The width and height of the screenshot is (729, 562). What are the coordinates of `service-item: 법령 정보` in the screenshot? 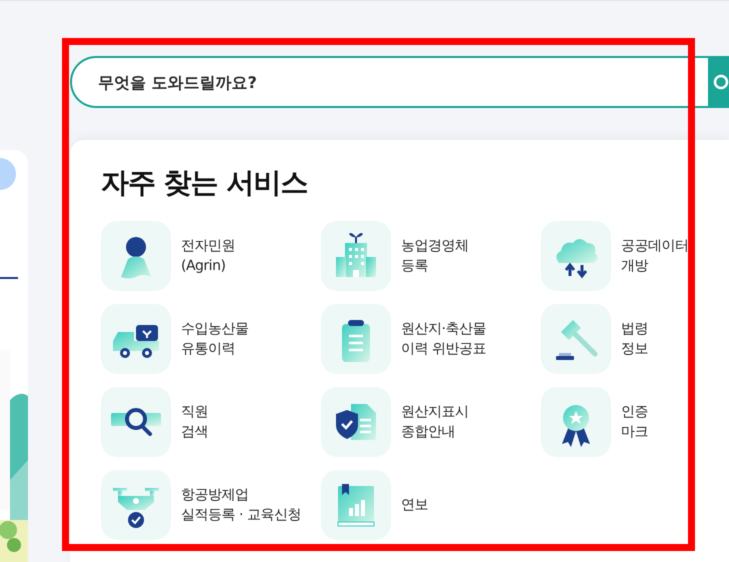 It's located at (594, 339).